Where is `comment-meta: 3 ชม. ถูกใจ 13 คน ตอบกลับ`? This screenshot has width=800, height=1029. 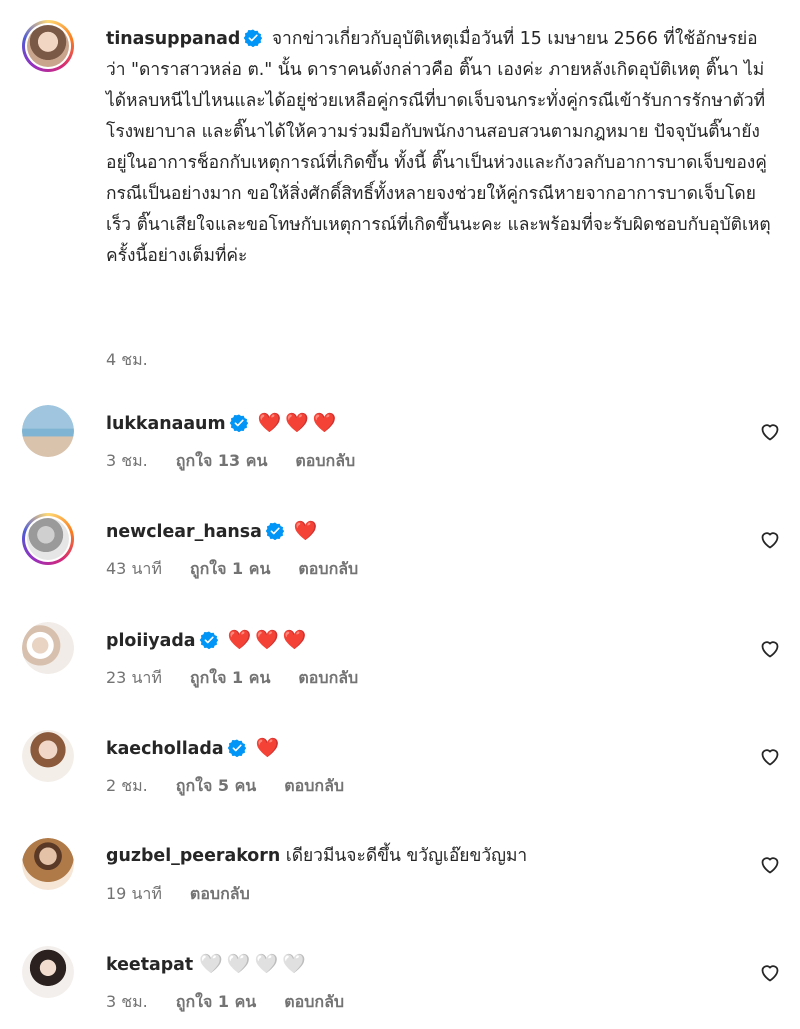 comment-meta: 3 ชม. ถูกใจ 13 คน ตอบกลับ is located at coordinates (244, 461).